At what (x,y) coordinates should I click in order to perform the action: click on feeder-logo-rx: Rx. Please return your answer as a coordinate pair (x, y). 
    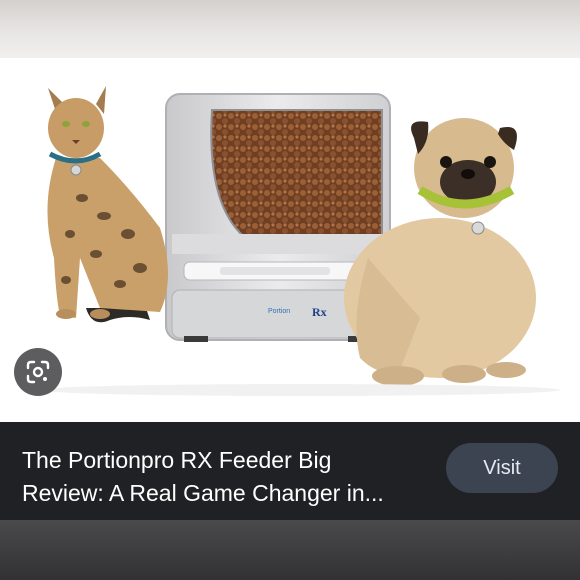
    Looking at the image, I should click on (319, 312).